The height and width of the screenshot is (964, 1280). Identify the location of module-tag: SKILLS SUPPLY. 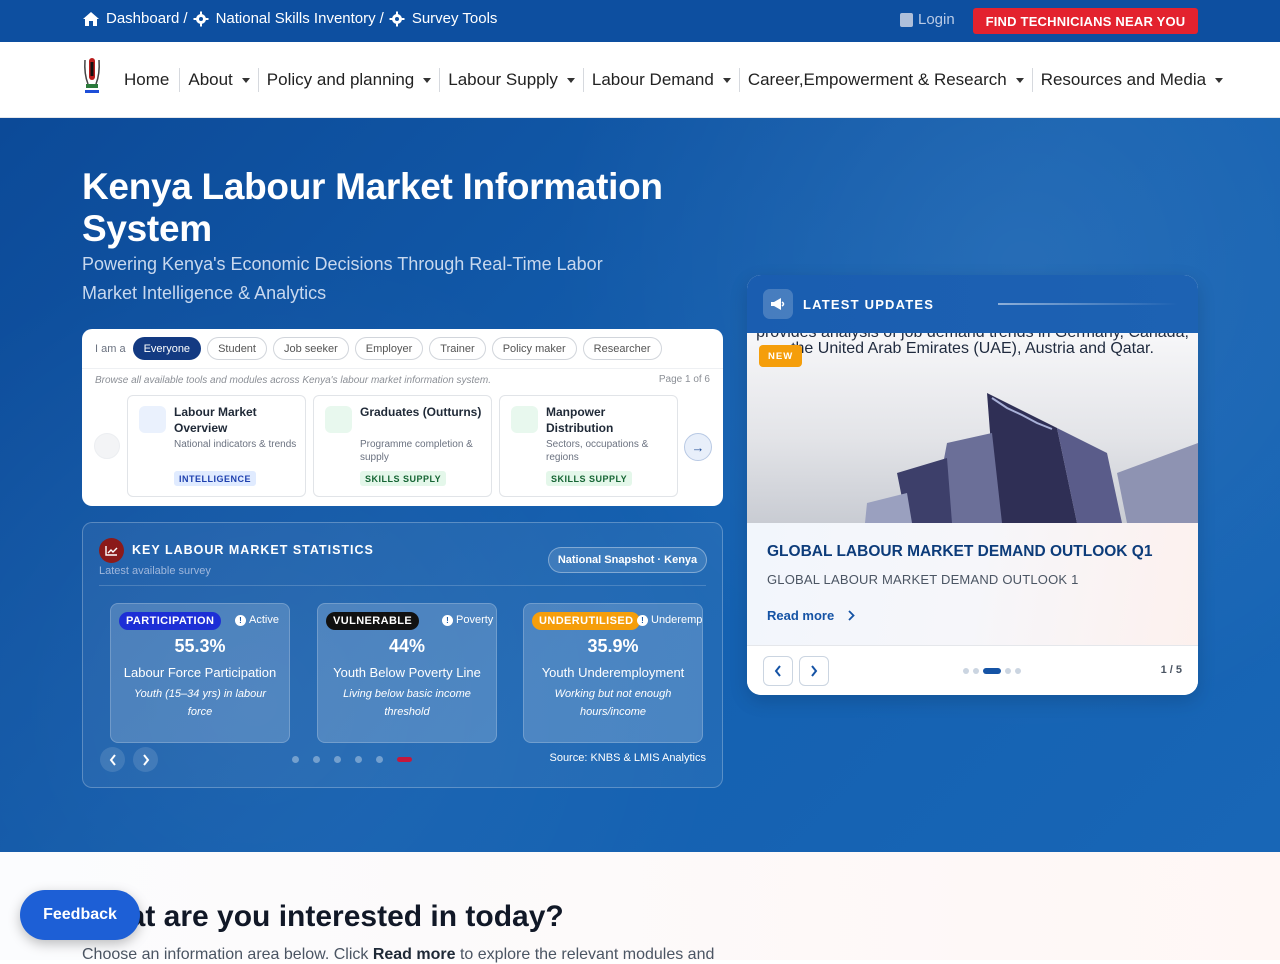
(589, 478).